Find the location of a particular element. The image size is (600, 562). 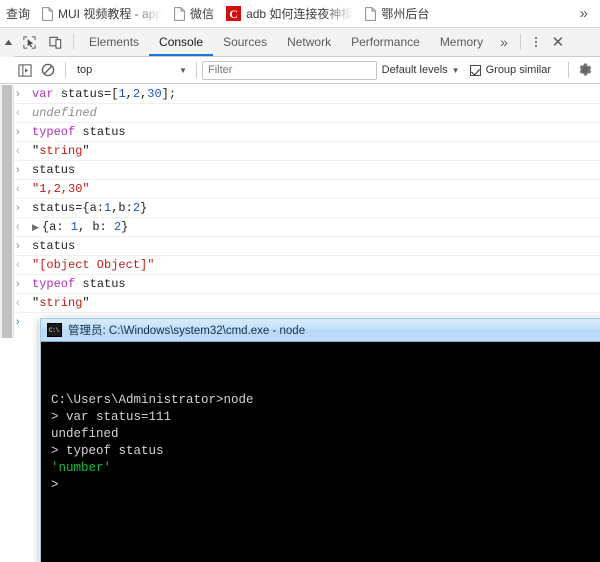

console-row-text: status is located at coordinates (53, 246).